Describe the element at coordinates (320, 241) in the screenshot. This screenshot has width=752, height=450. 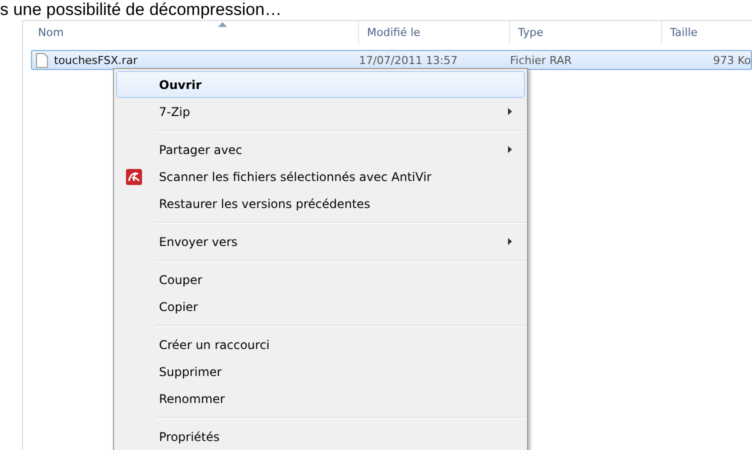
I see `menu-item: Envoyer vers` at that location.